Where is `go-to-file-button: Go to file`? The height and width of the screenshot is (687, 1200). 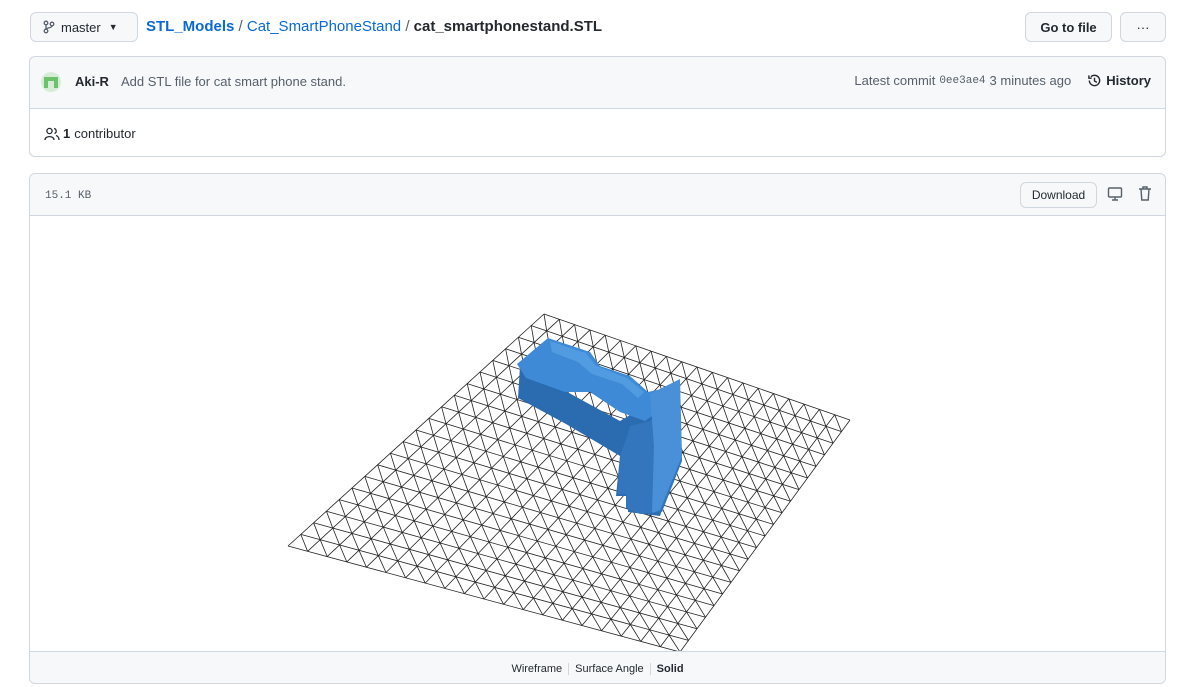 go-to-file-button: Go to file is located at coordinates (1068, 27).